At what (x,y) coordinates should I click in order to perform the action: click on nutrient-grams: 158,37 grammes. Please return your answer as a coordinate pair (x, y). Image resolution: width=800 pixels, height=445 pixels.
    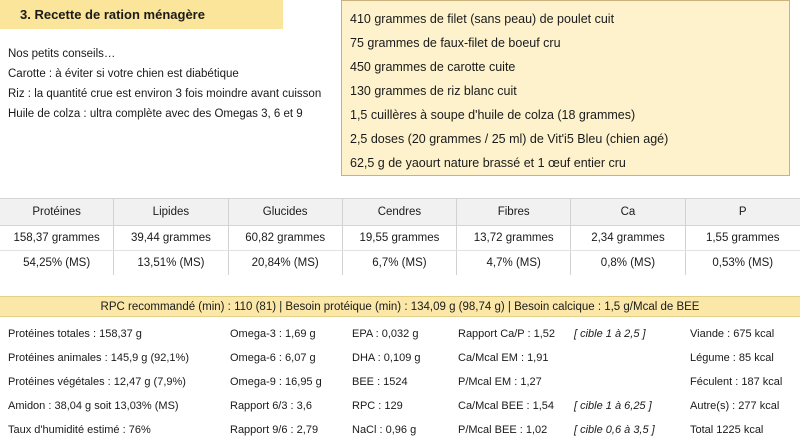
    Looking at the image, I should click on (57, 238).